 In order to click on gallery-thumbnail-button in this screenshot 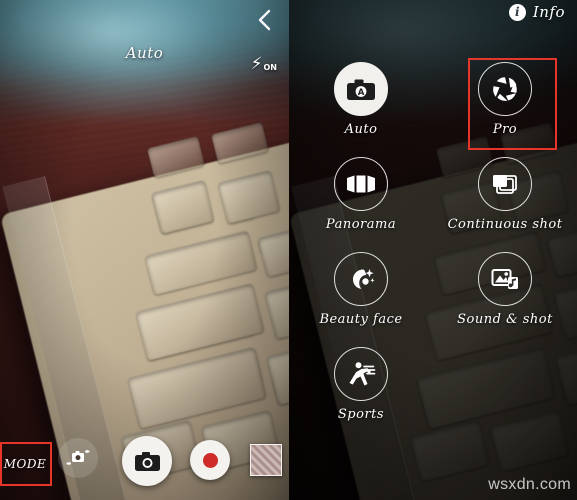, I will do `click(266, 460)`.